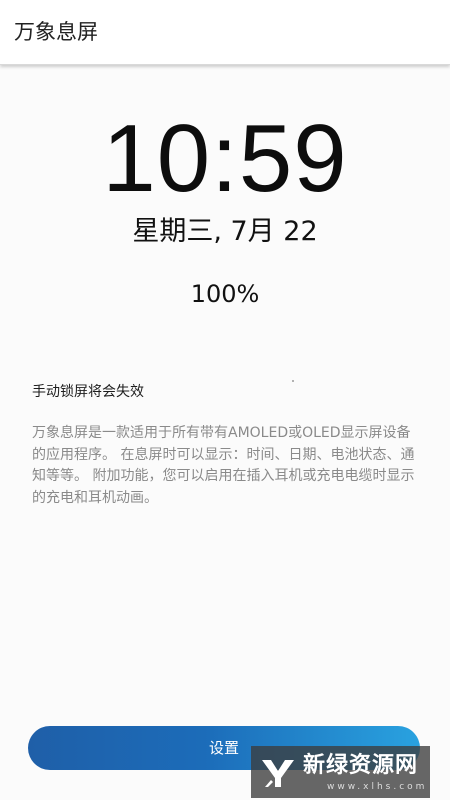 This screenshot has height=800, width=450. Describe the element at coordinates (225, 294) in the screenshot. I see `battery-level: 100%` at that location.